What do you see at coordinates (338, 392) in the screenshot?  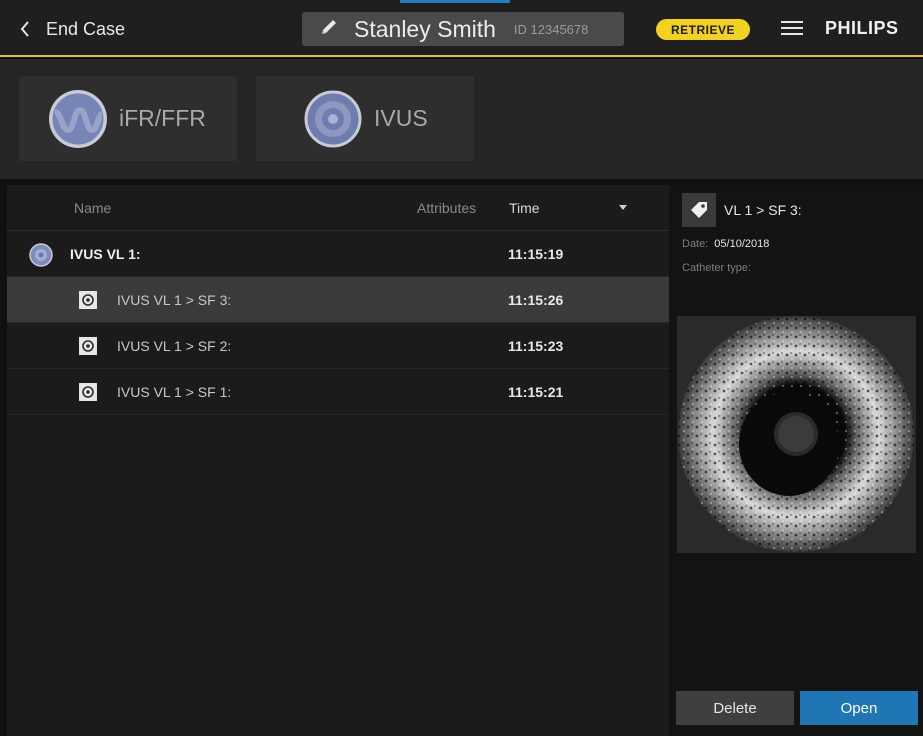 I see `list-item: IVUS VL 1 > SF 1: 11:15:21` at bounding box center [338, 392].